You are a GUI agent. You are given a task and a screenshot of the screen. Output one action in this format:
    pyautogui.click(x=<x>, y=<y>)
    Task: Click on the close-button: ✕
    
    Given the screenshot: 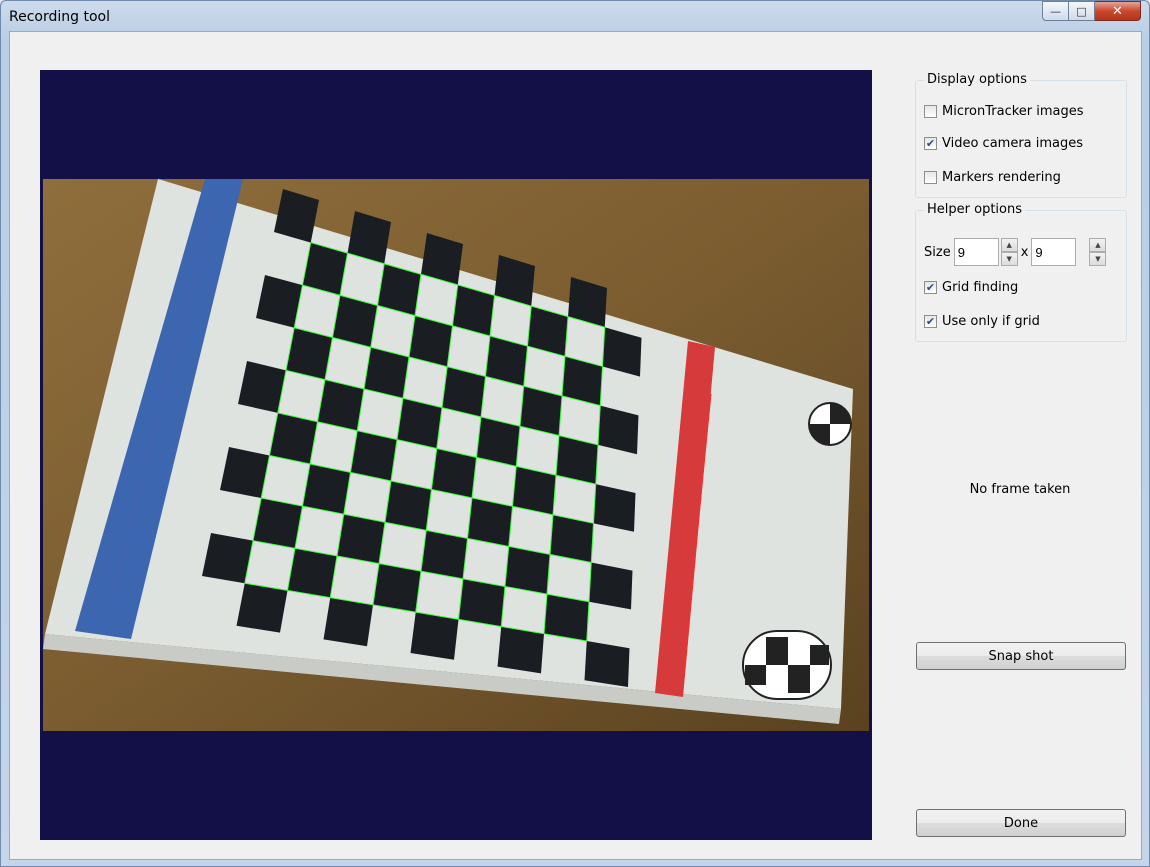 What is the action you would take?
    pyautogui.click(x=1118, y=11)
    